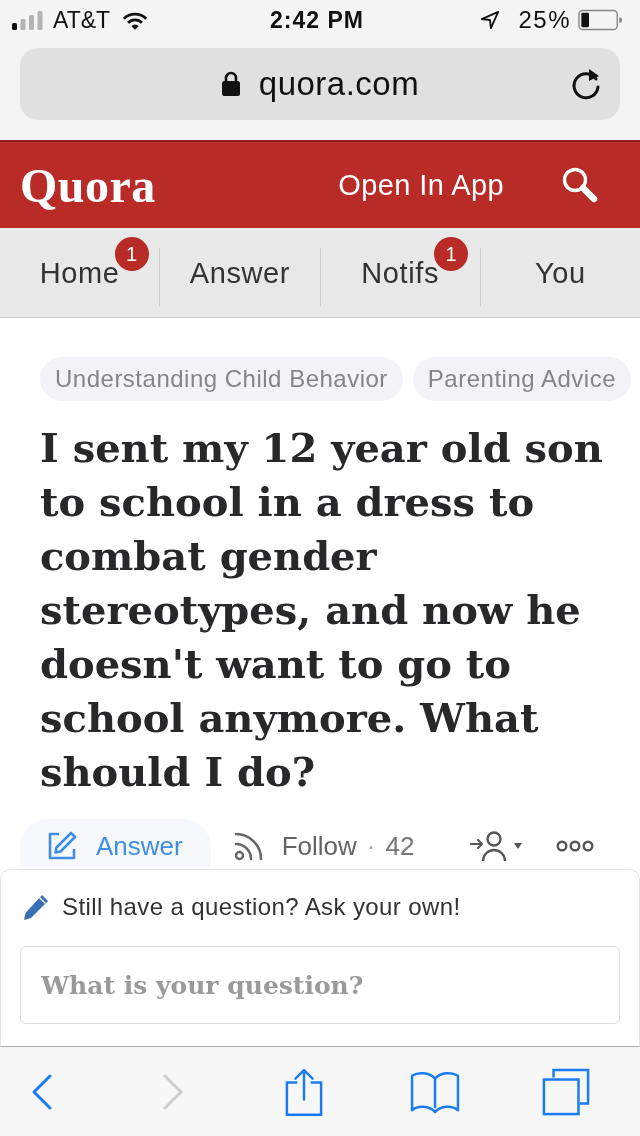 The image size is (640, 1136). Describe the element at coordinates (173, 1091) in the screenshot. I see `chevron-right-icon` at that location.